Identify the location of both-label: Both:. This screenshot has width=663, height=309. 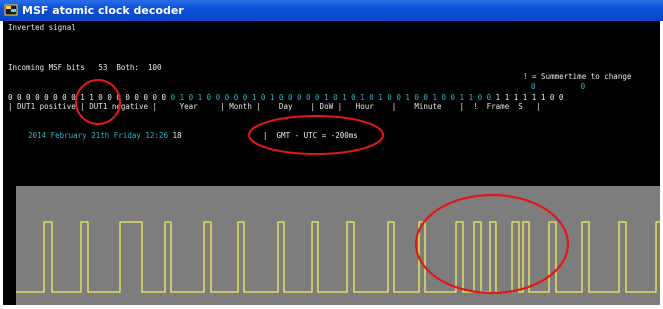
(127, 67).